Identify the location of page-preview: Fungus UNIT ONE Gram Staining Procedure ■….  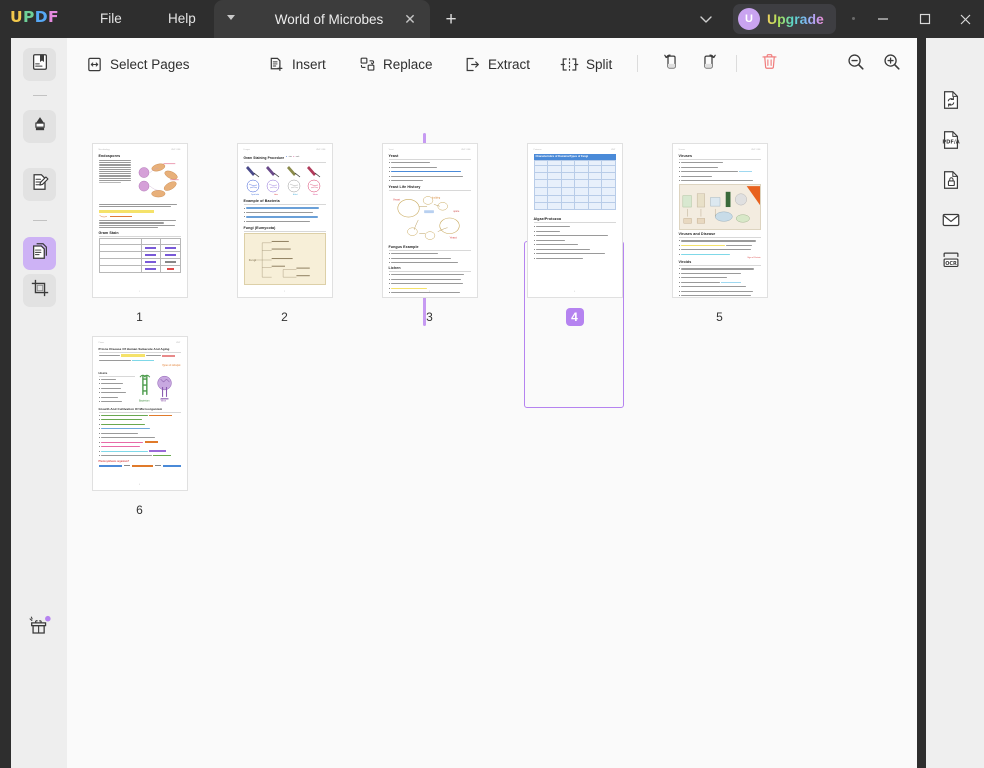
(284, 220).